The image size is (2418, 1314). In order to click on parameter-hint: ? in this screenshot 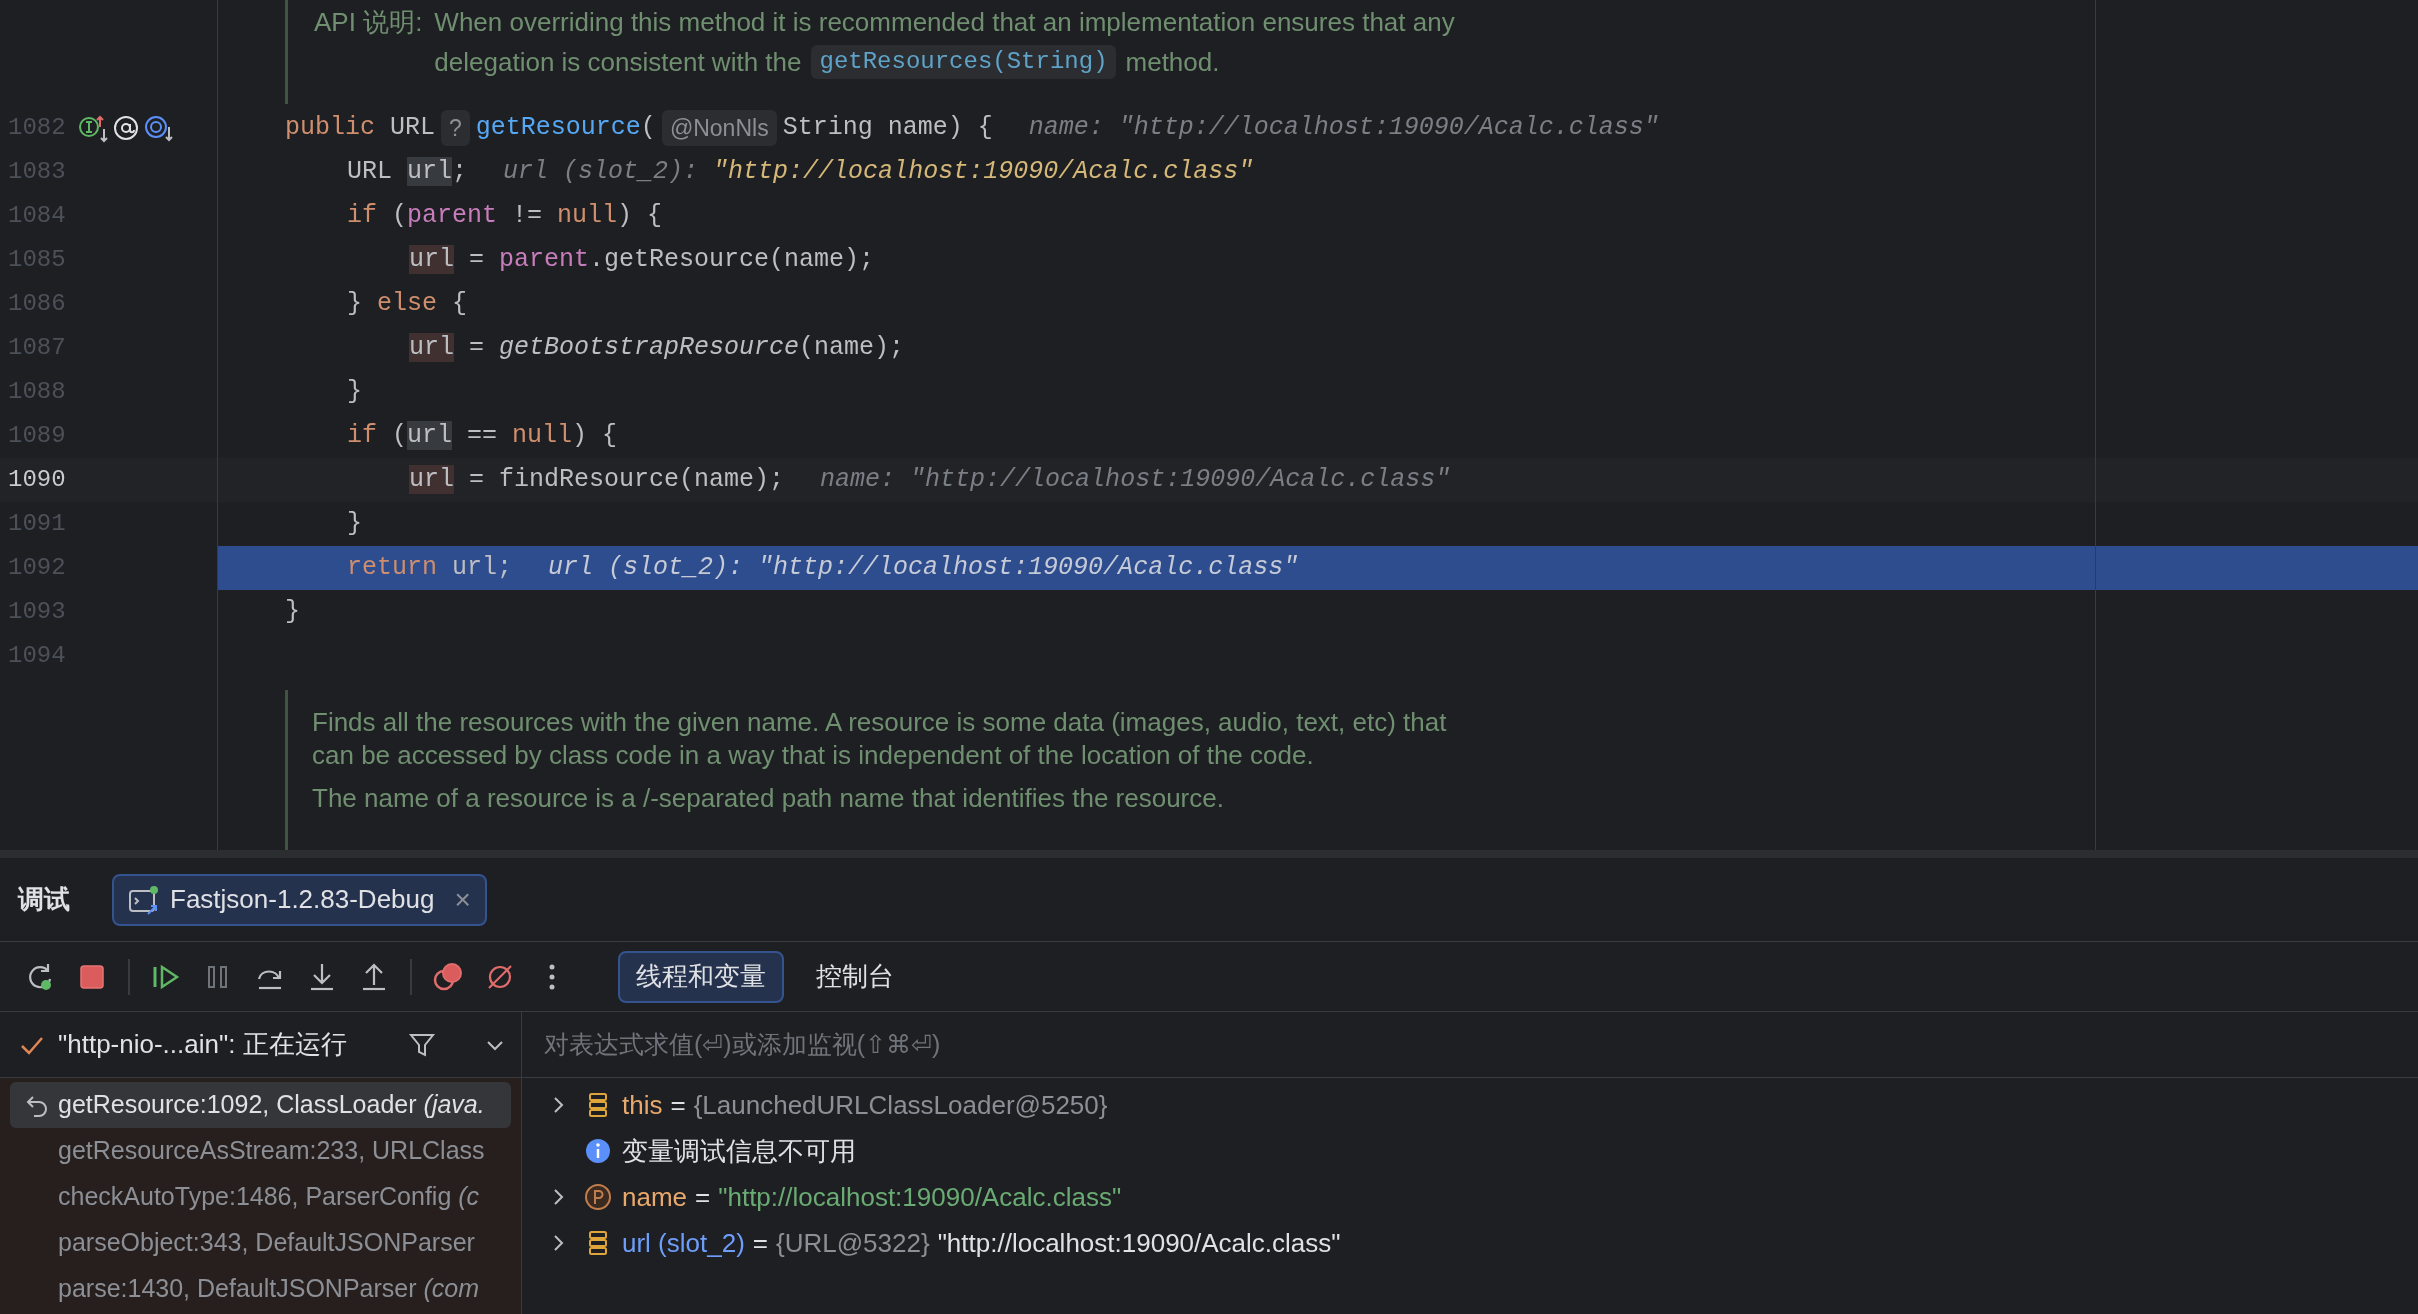, I will do `click(455, 128)`.